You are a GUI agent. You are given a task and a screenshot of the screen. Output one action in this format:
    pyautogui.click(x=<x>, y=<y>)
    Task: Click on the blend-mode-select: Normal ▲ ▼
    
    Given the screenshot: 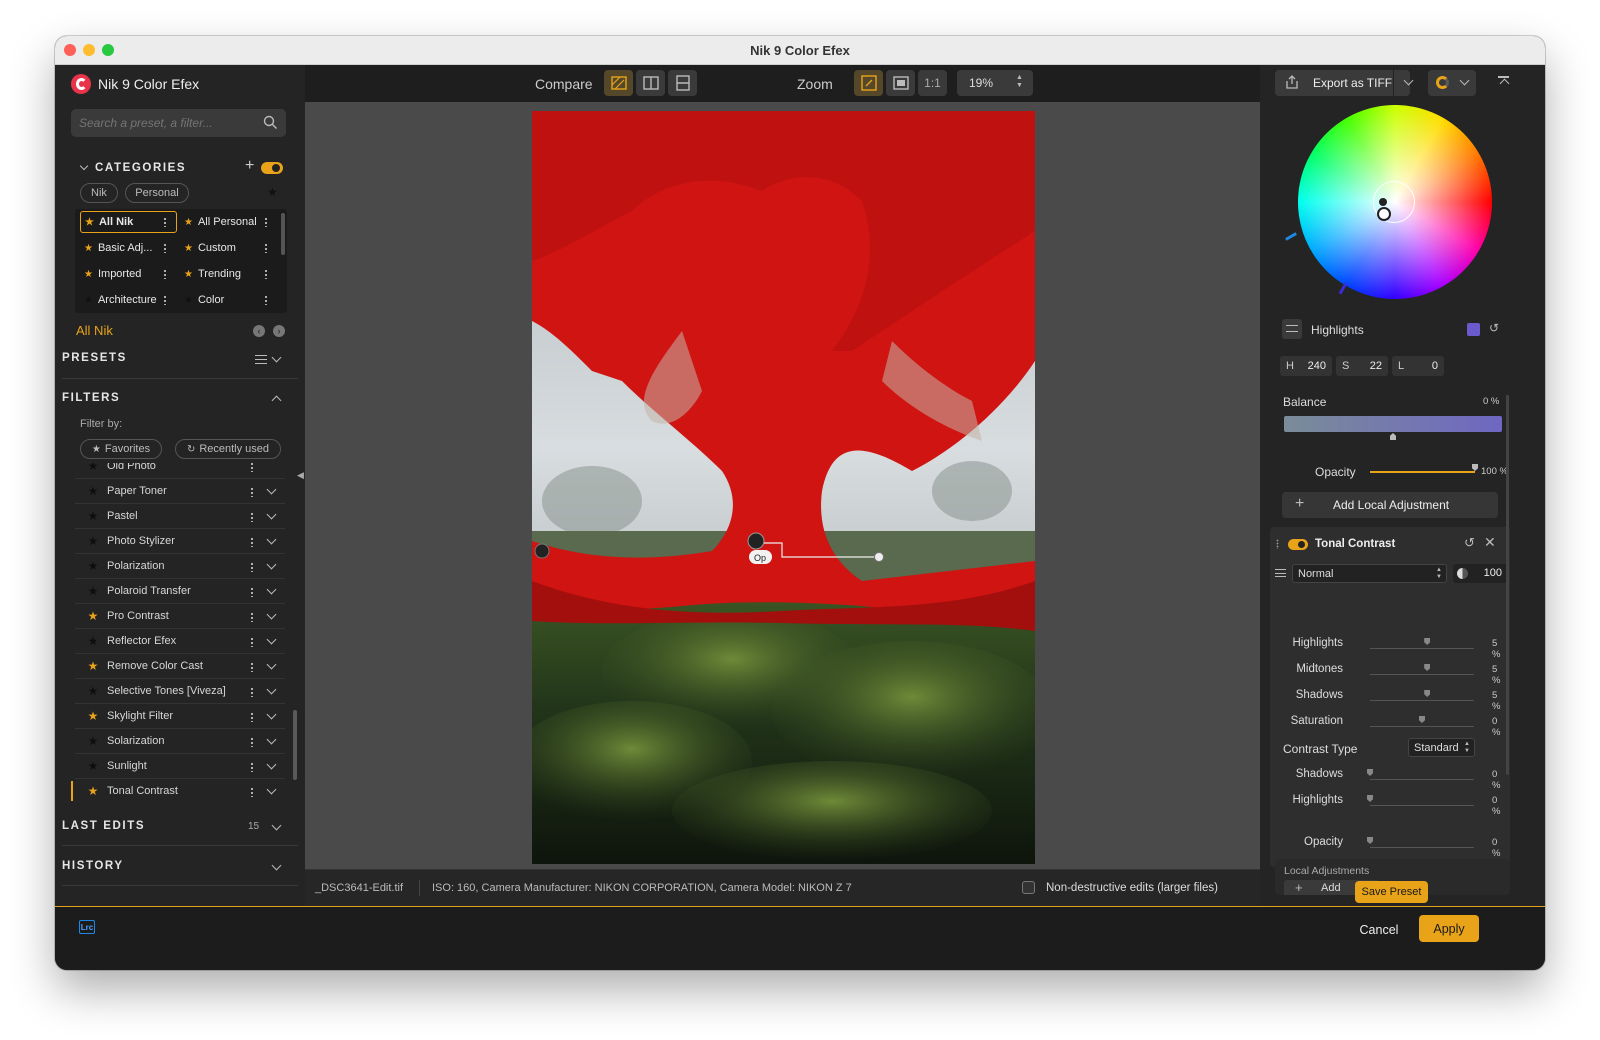 What is the action you would take?
    pyautogui.click(x=1369, y=573)
    